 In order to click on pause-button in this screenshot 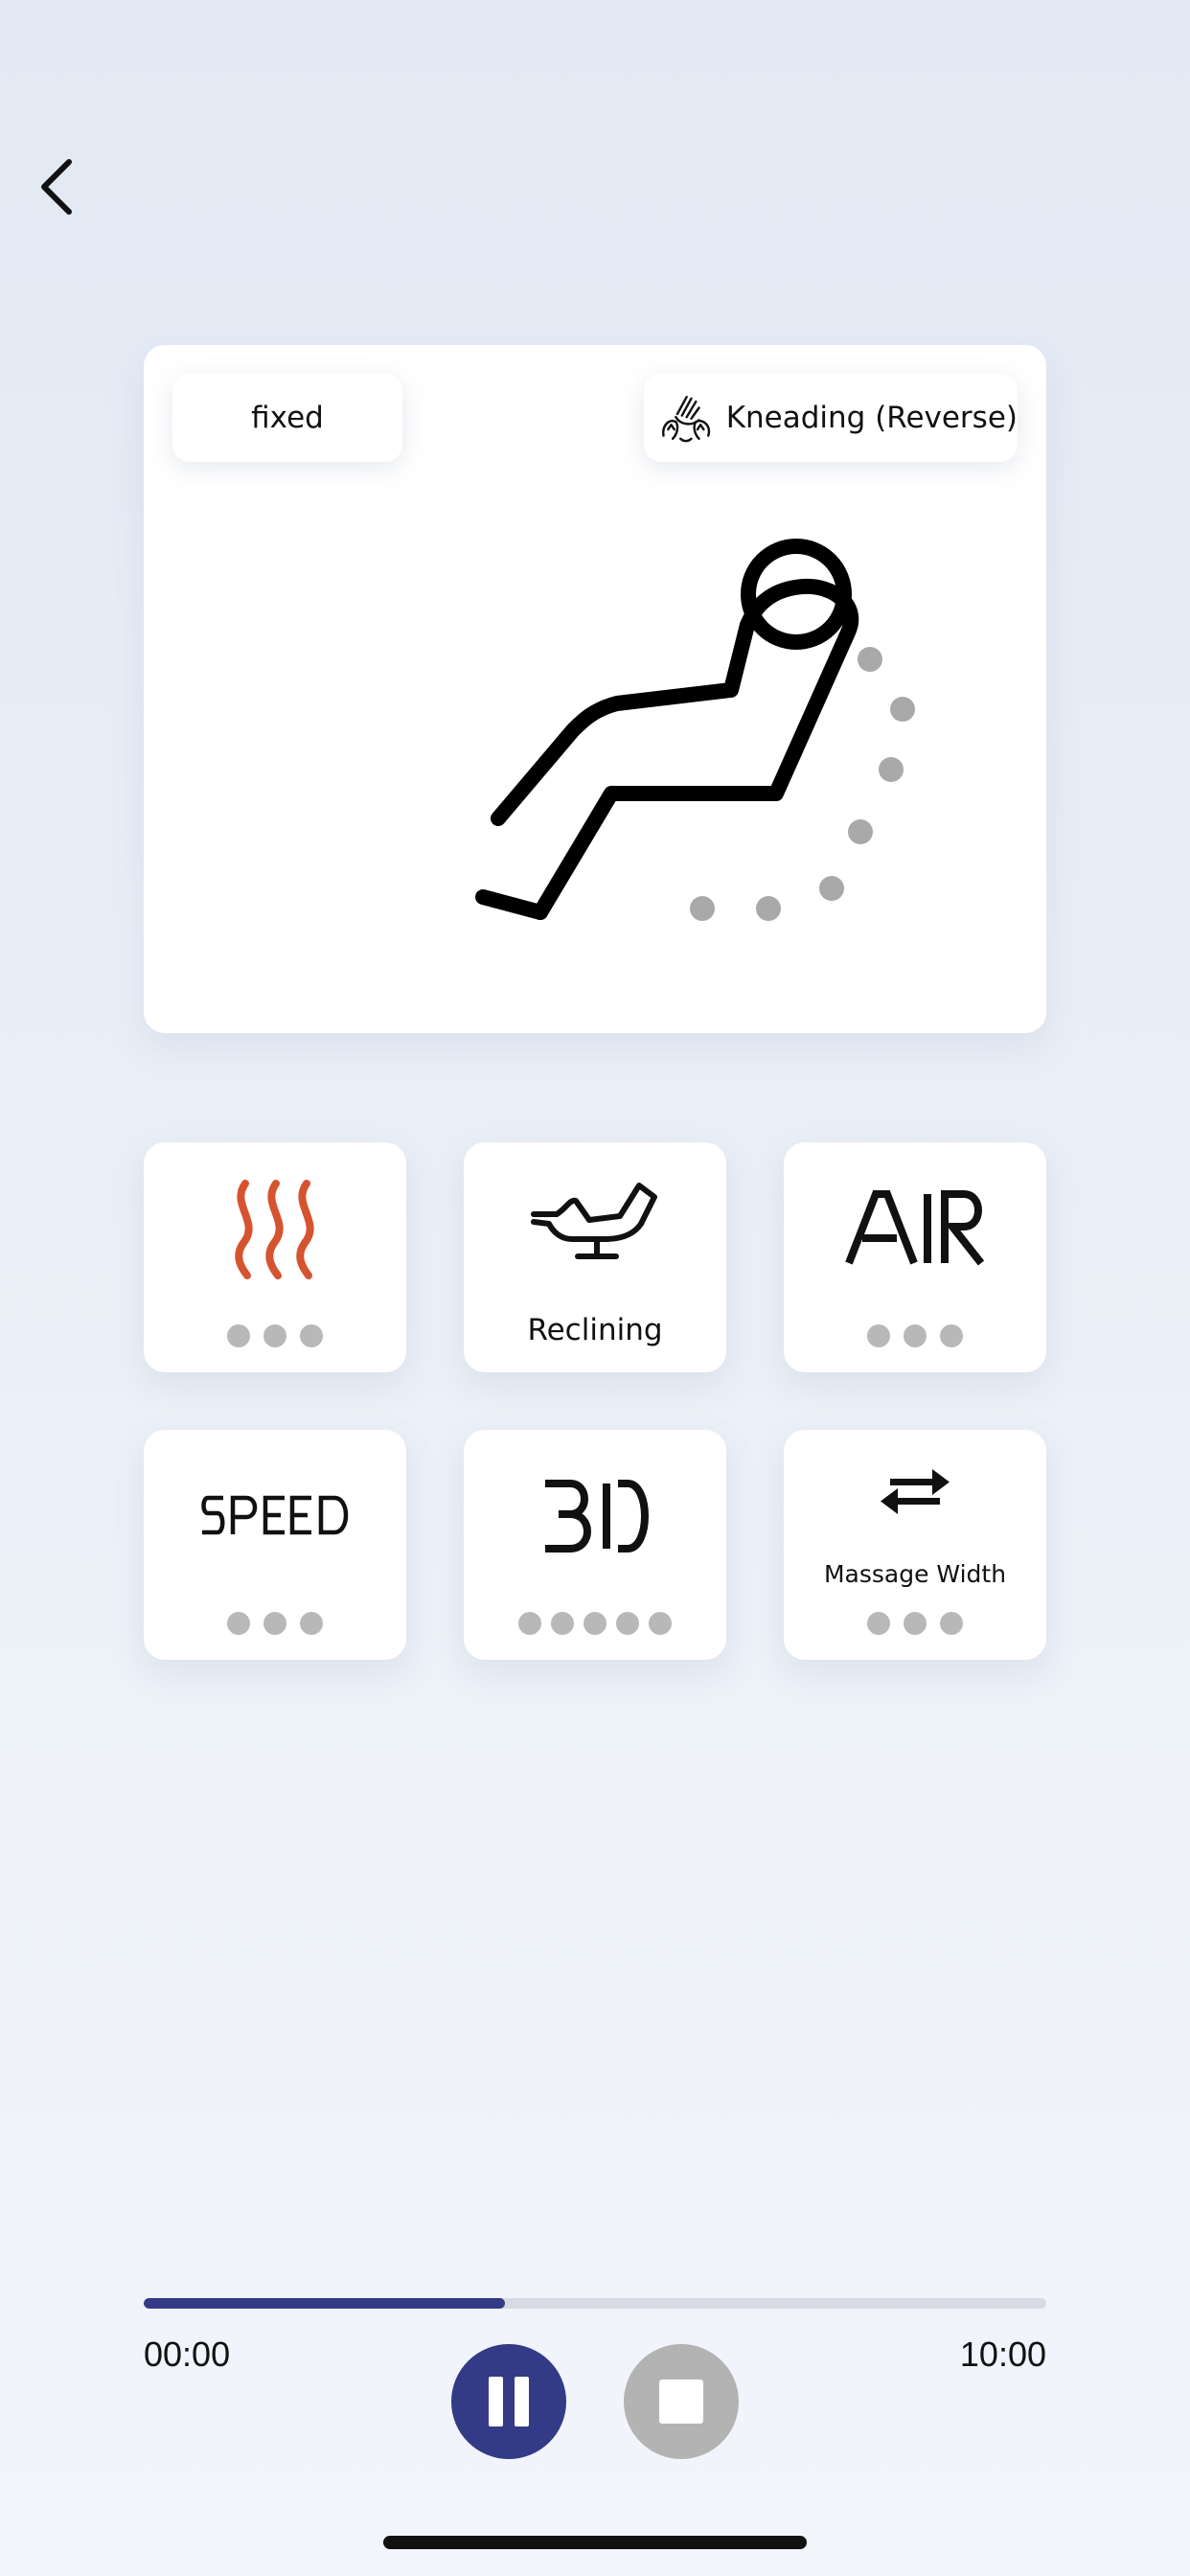, I will do `click(509, 2401)`.